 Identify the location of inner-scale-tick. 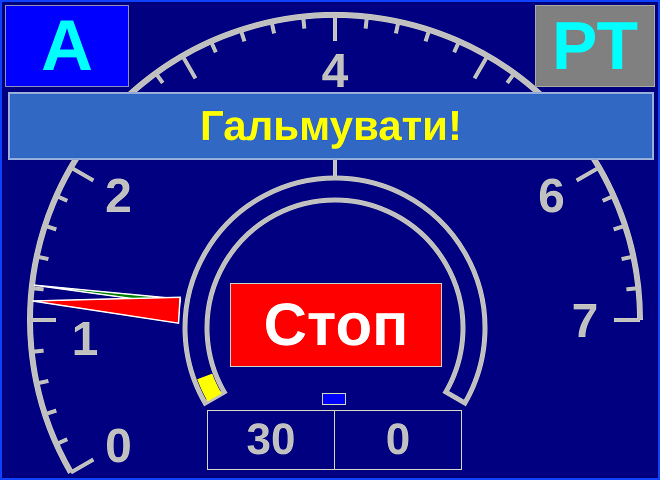
(335, 168).